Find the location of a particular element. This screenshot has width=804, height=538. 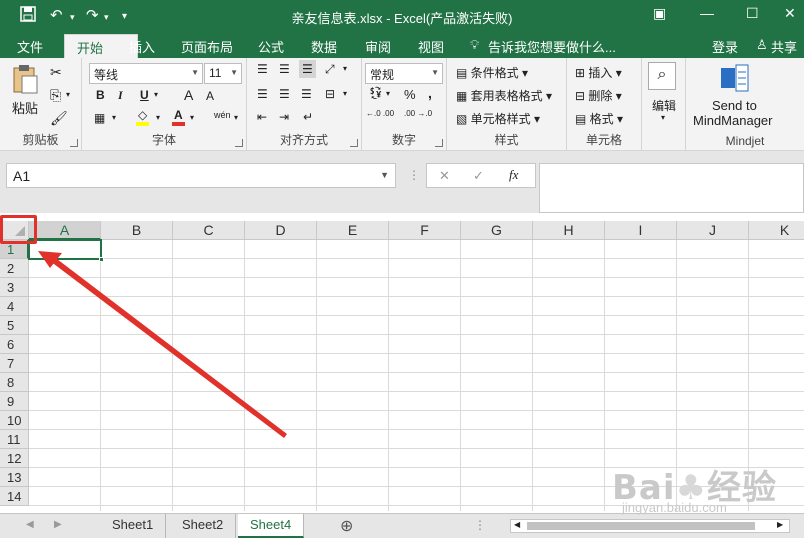

number-format-select: 常规 ▼ is located at coordinates (404, 73).